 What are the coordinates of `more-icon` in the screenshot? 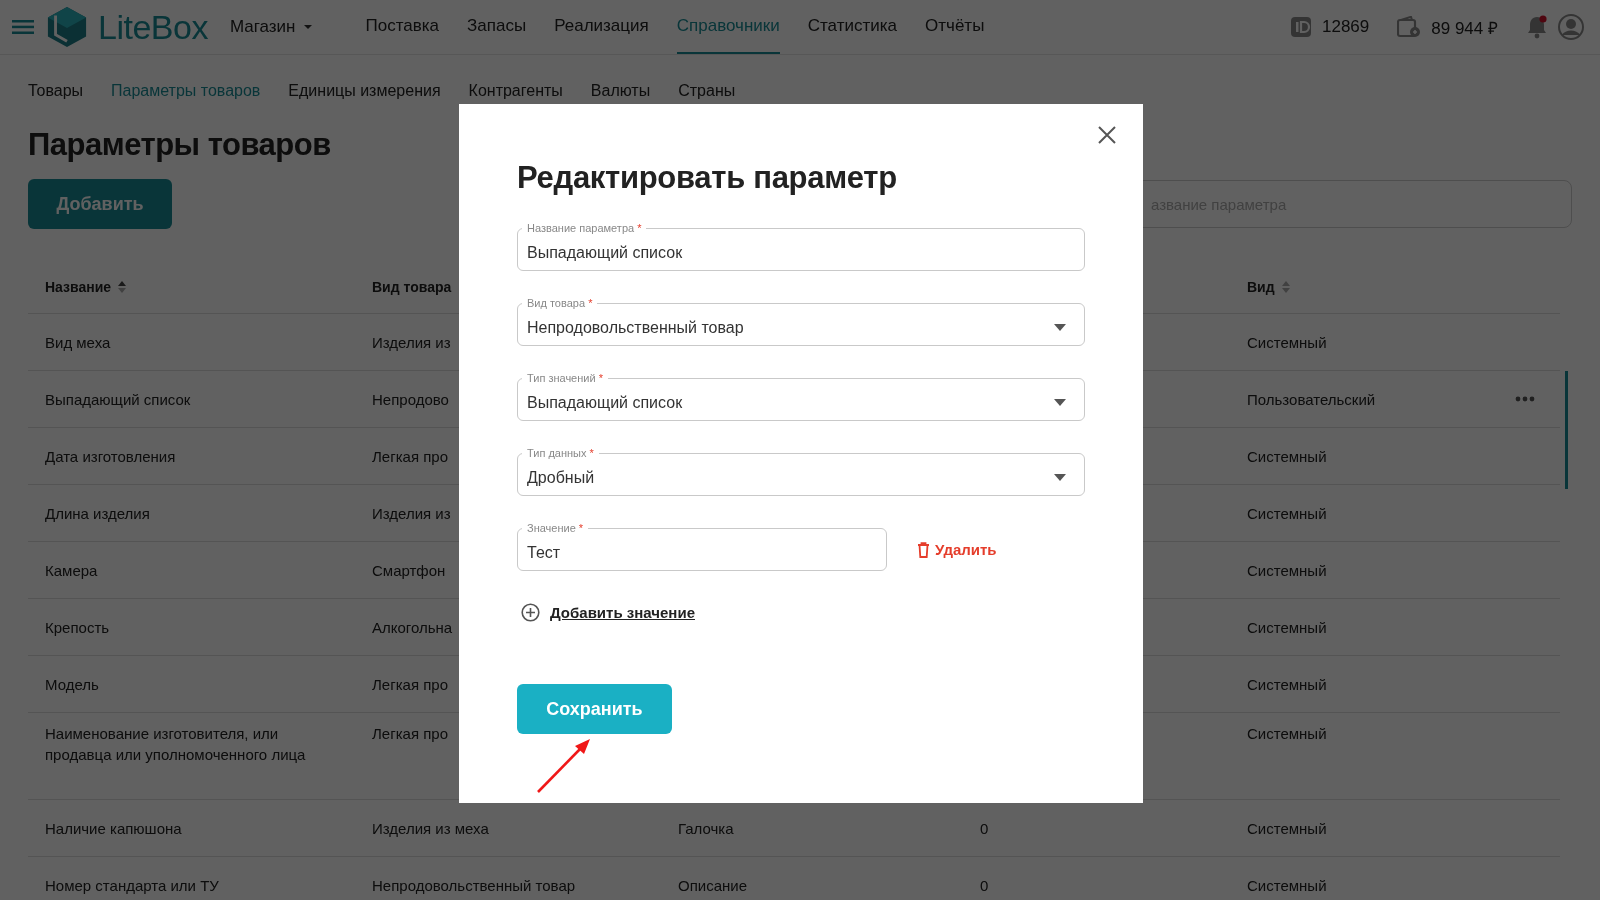 It's located at (1525, 399).